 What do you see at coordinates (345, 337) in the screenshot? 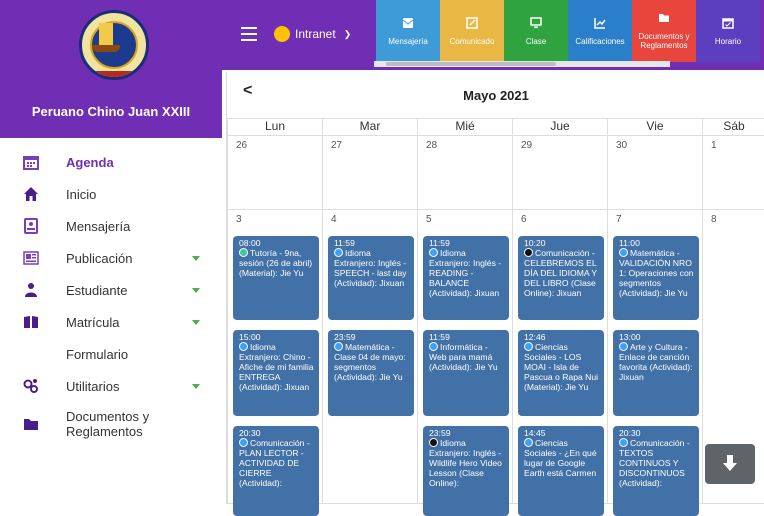
I see `event-time: 23:59` at bounding box center [345, 337].